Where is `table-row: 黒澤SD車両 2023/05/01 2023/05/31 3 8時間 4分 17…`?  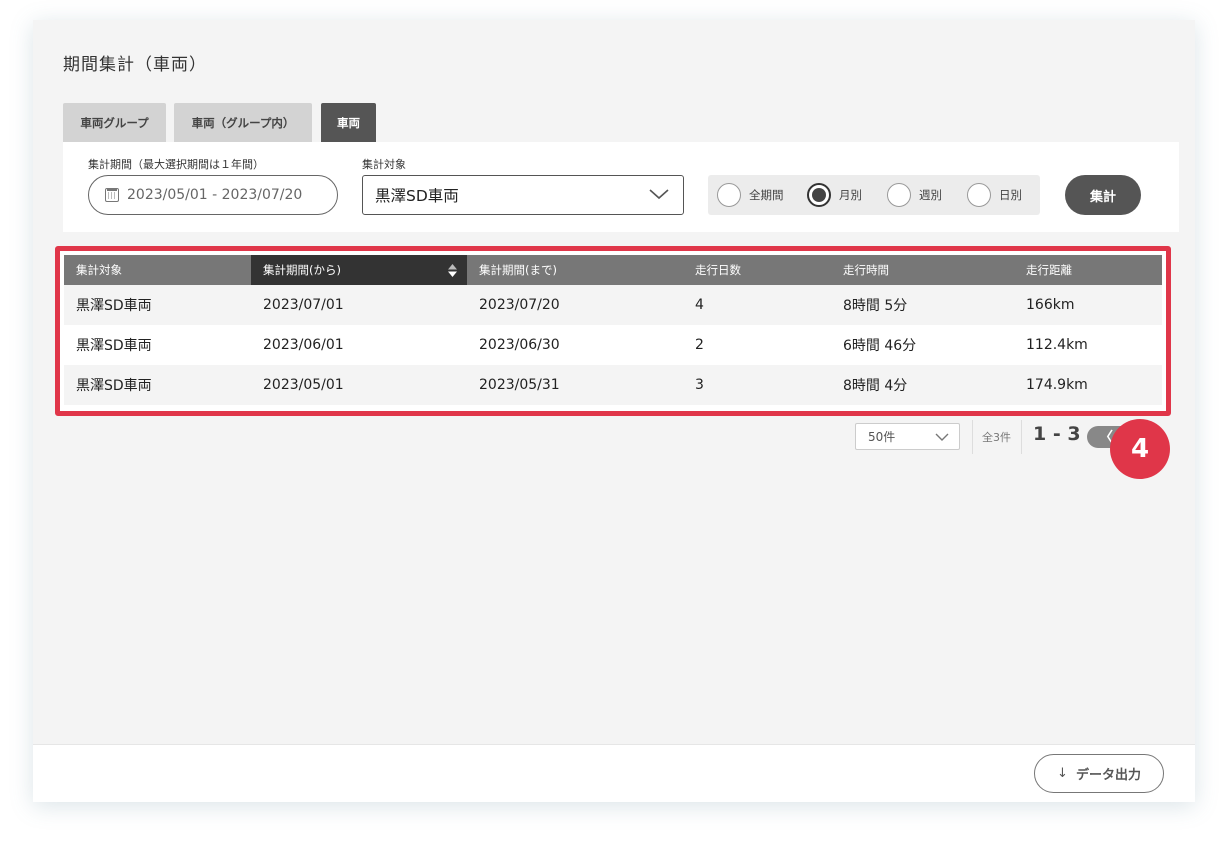
table-row: 黒澤SD車両 2023/05/01 2023/05/31 3 8時間 4分 17… is located at coordinates (613, 385).